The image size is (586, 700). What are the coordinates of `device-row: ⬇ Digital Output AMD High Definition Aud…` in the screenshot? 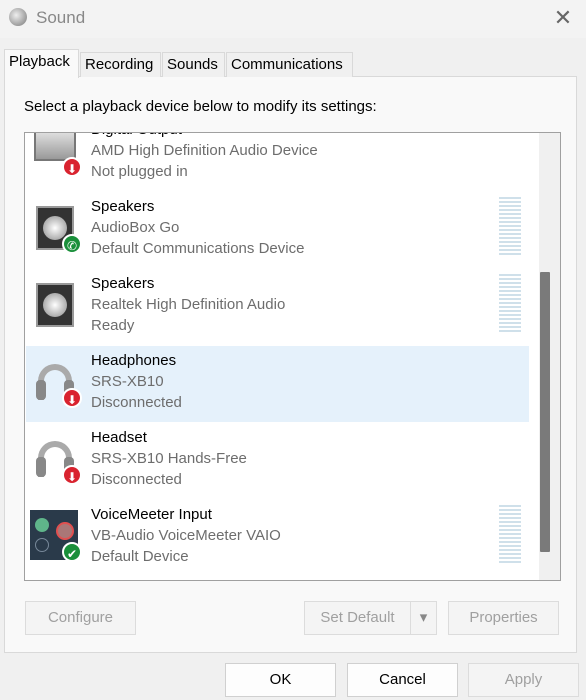 It's located at (277, 162).